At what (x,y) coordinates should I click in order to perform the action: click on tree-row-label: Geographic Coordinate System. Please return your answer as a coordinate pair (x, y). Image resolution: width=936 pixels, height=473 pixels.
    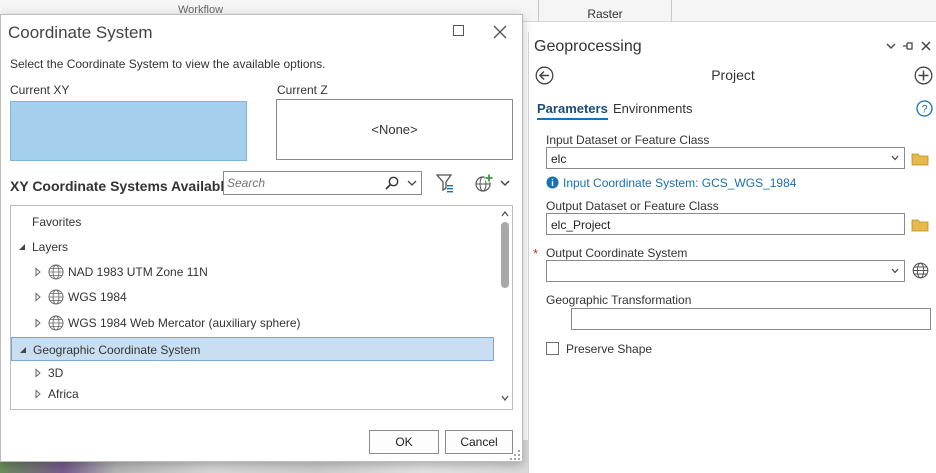
    Looking at the image, I should click on (117, 350).